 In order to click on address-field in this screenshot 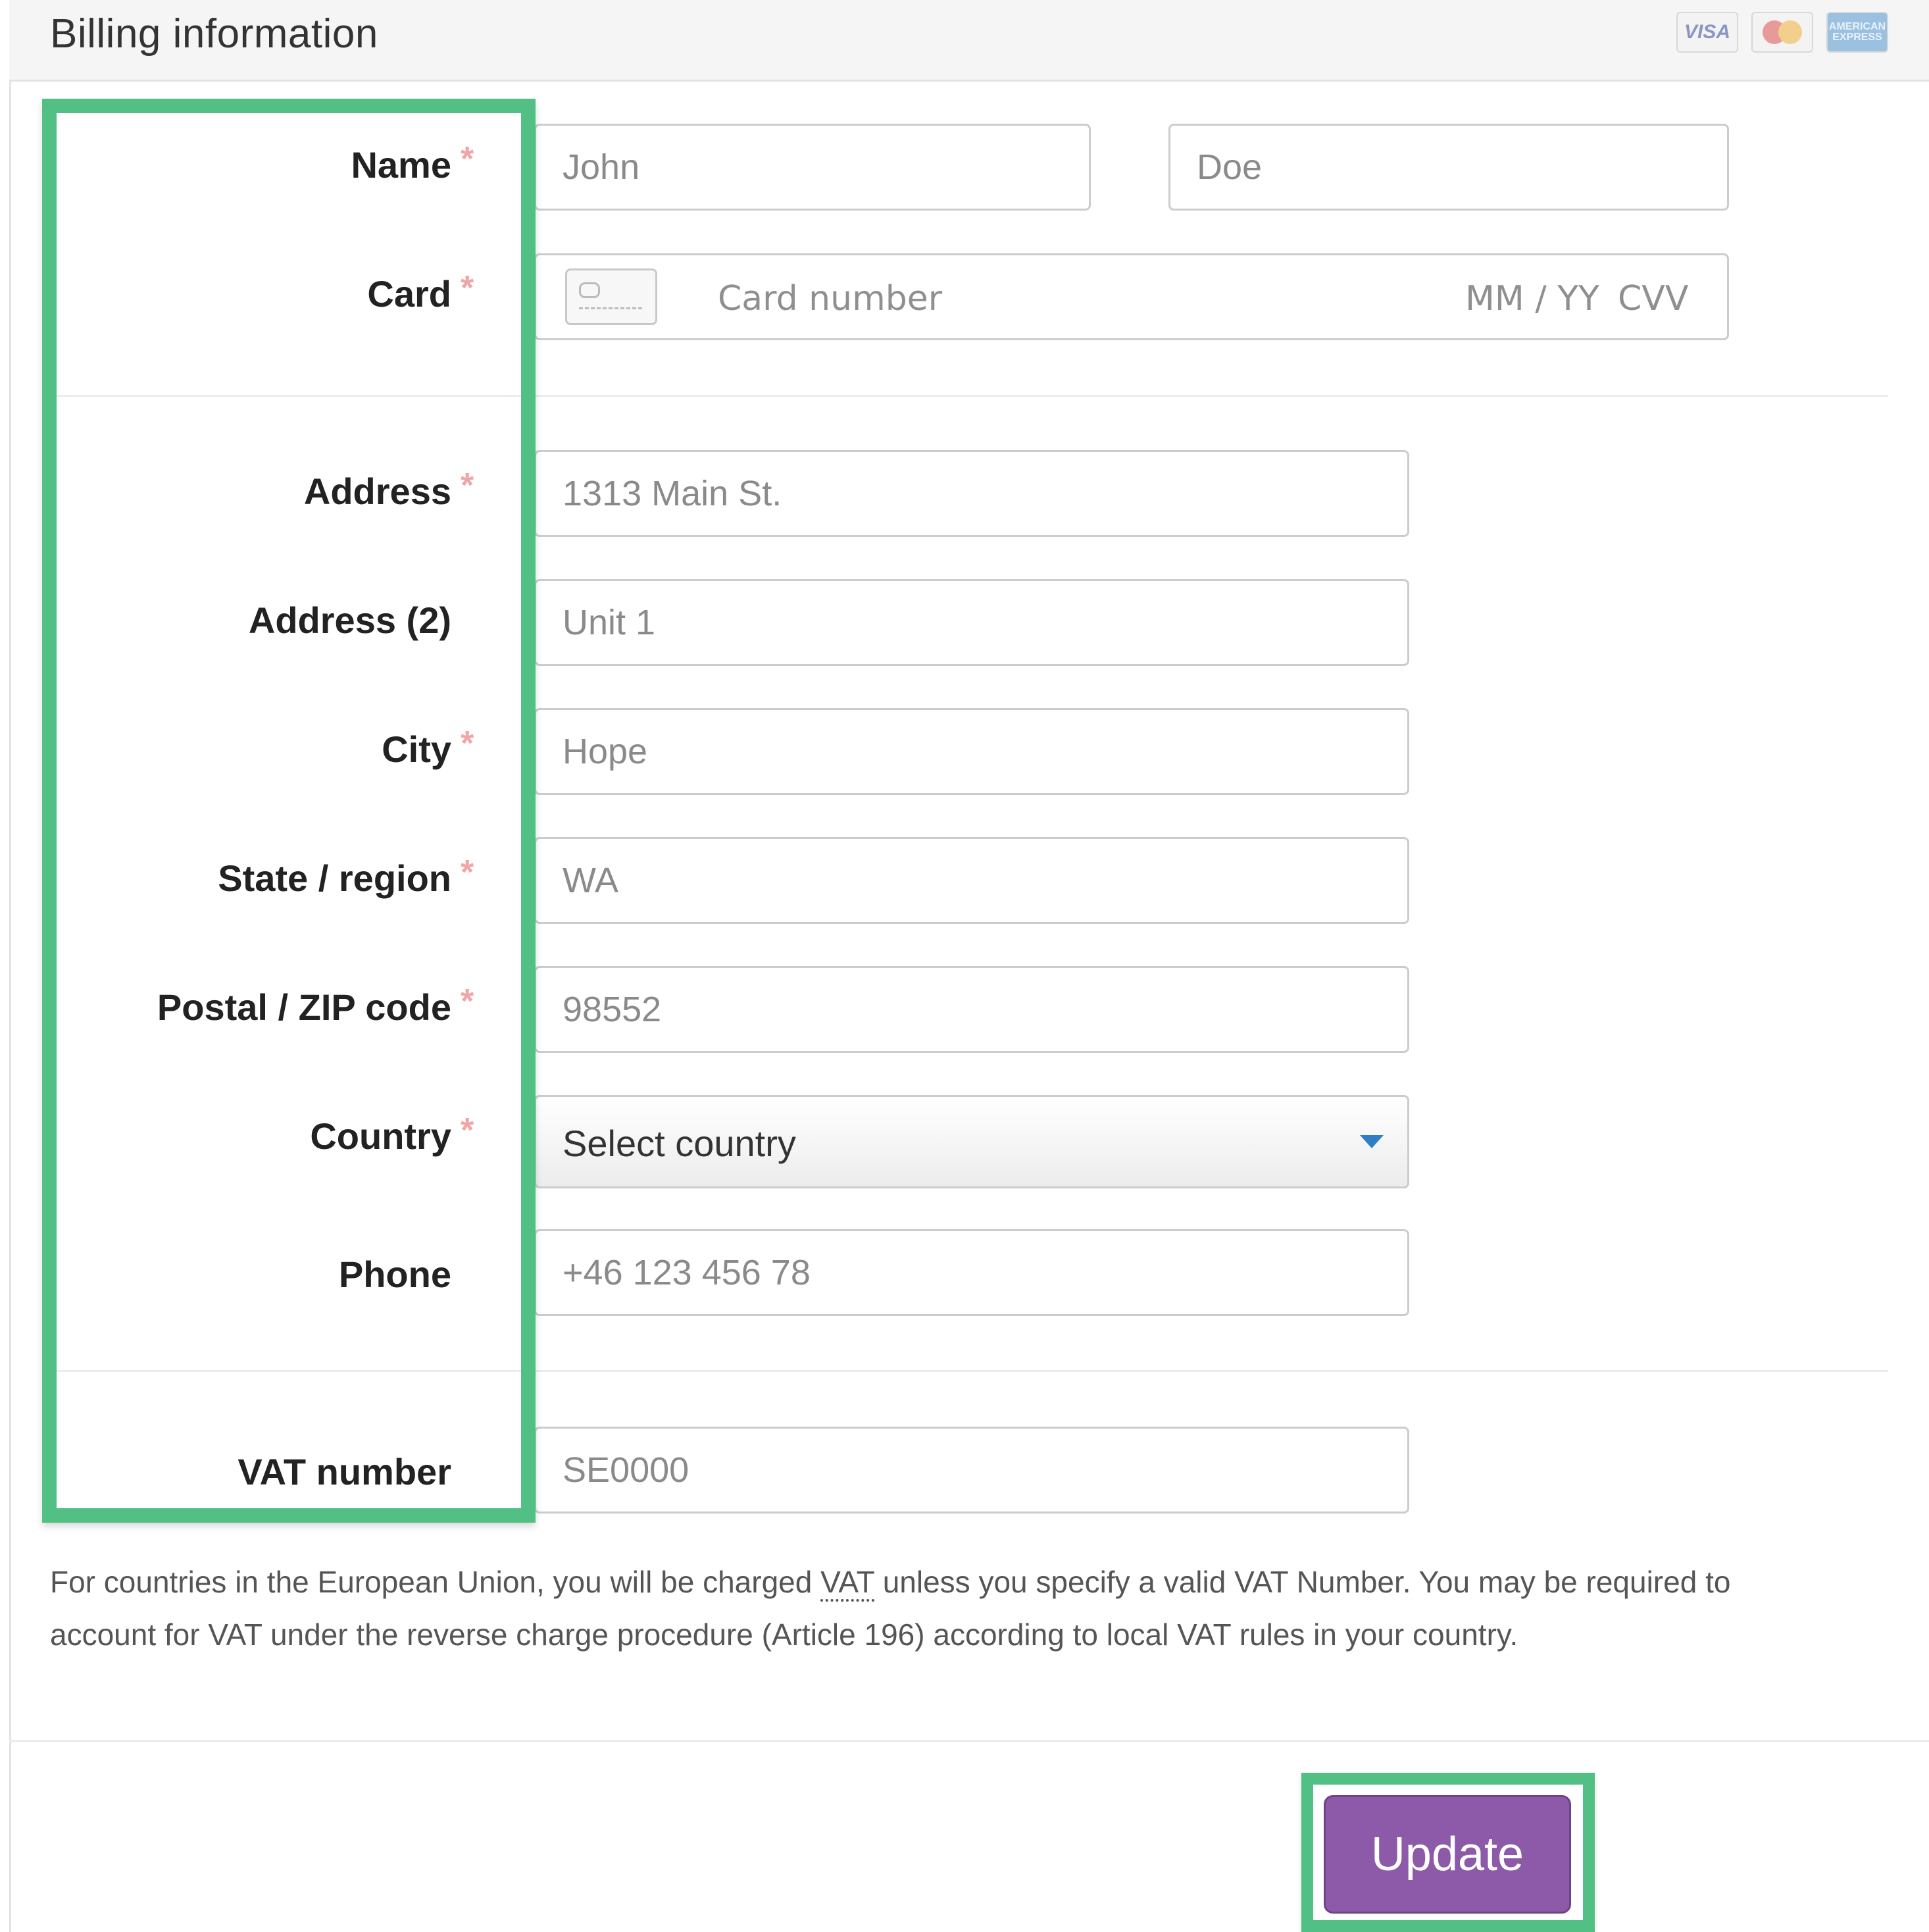, I will do `click(971, 494)`.